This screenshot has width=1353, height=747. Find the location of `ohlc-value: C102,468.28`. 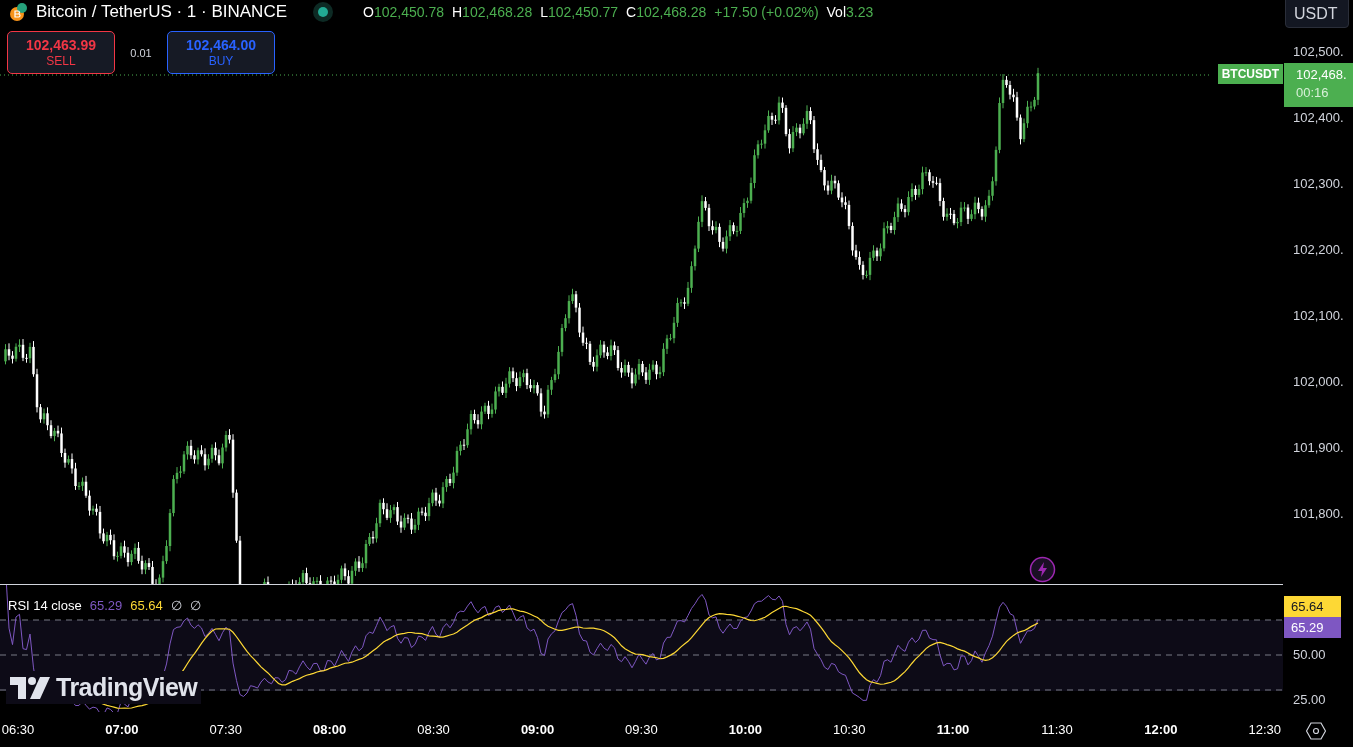

ohlc-value: C102,468.28 is located at coordinates (666, 12).